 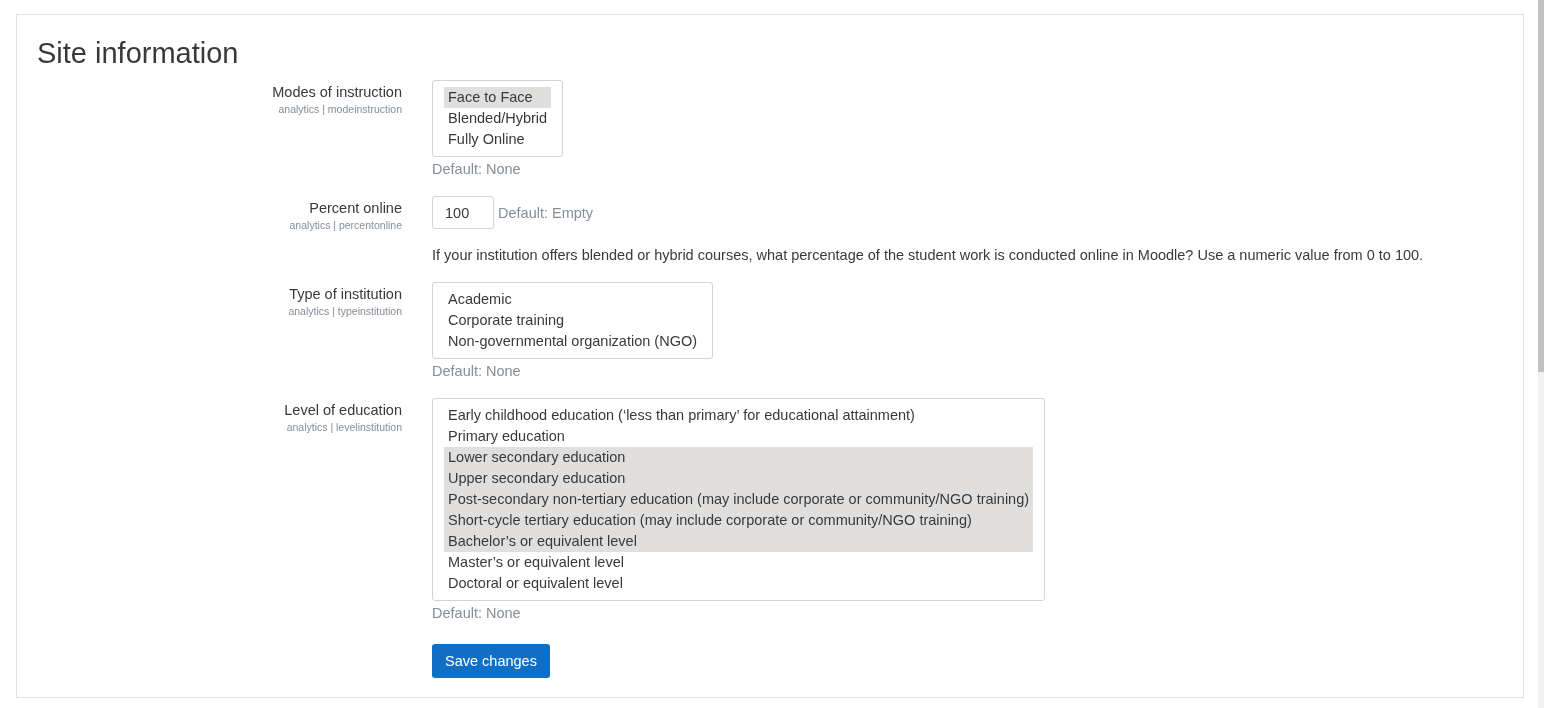 I want to click on page-title: Site information, so click(x=138, y=53).